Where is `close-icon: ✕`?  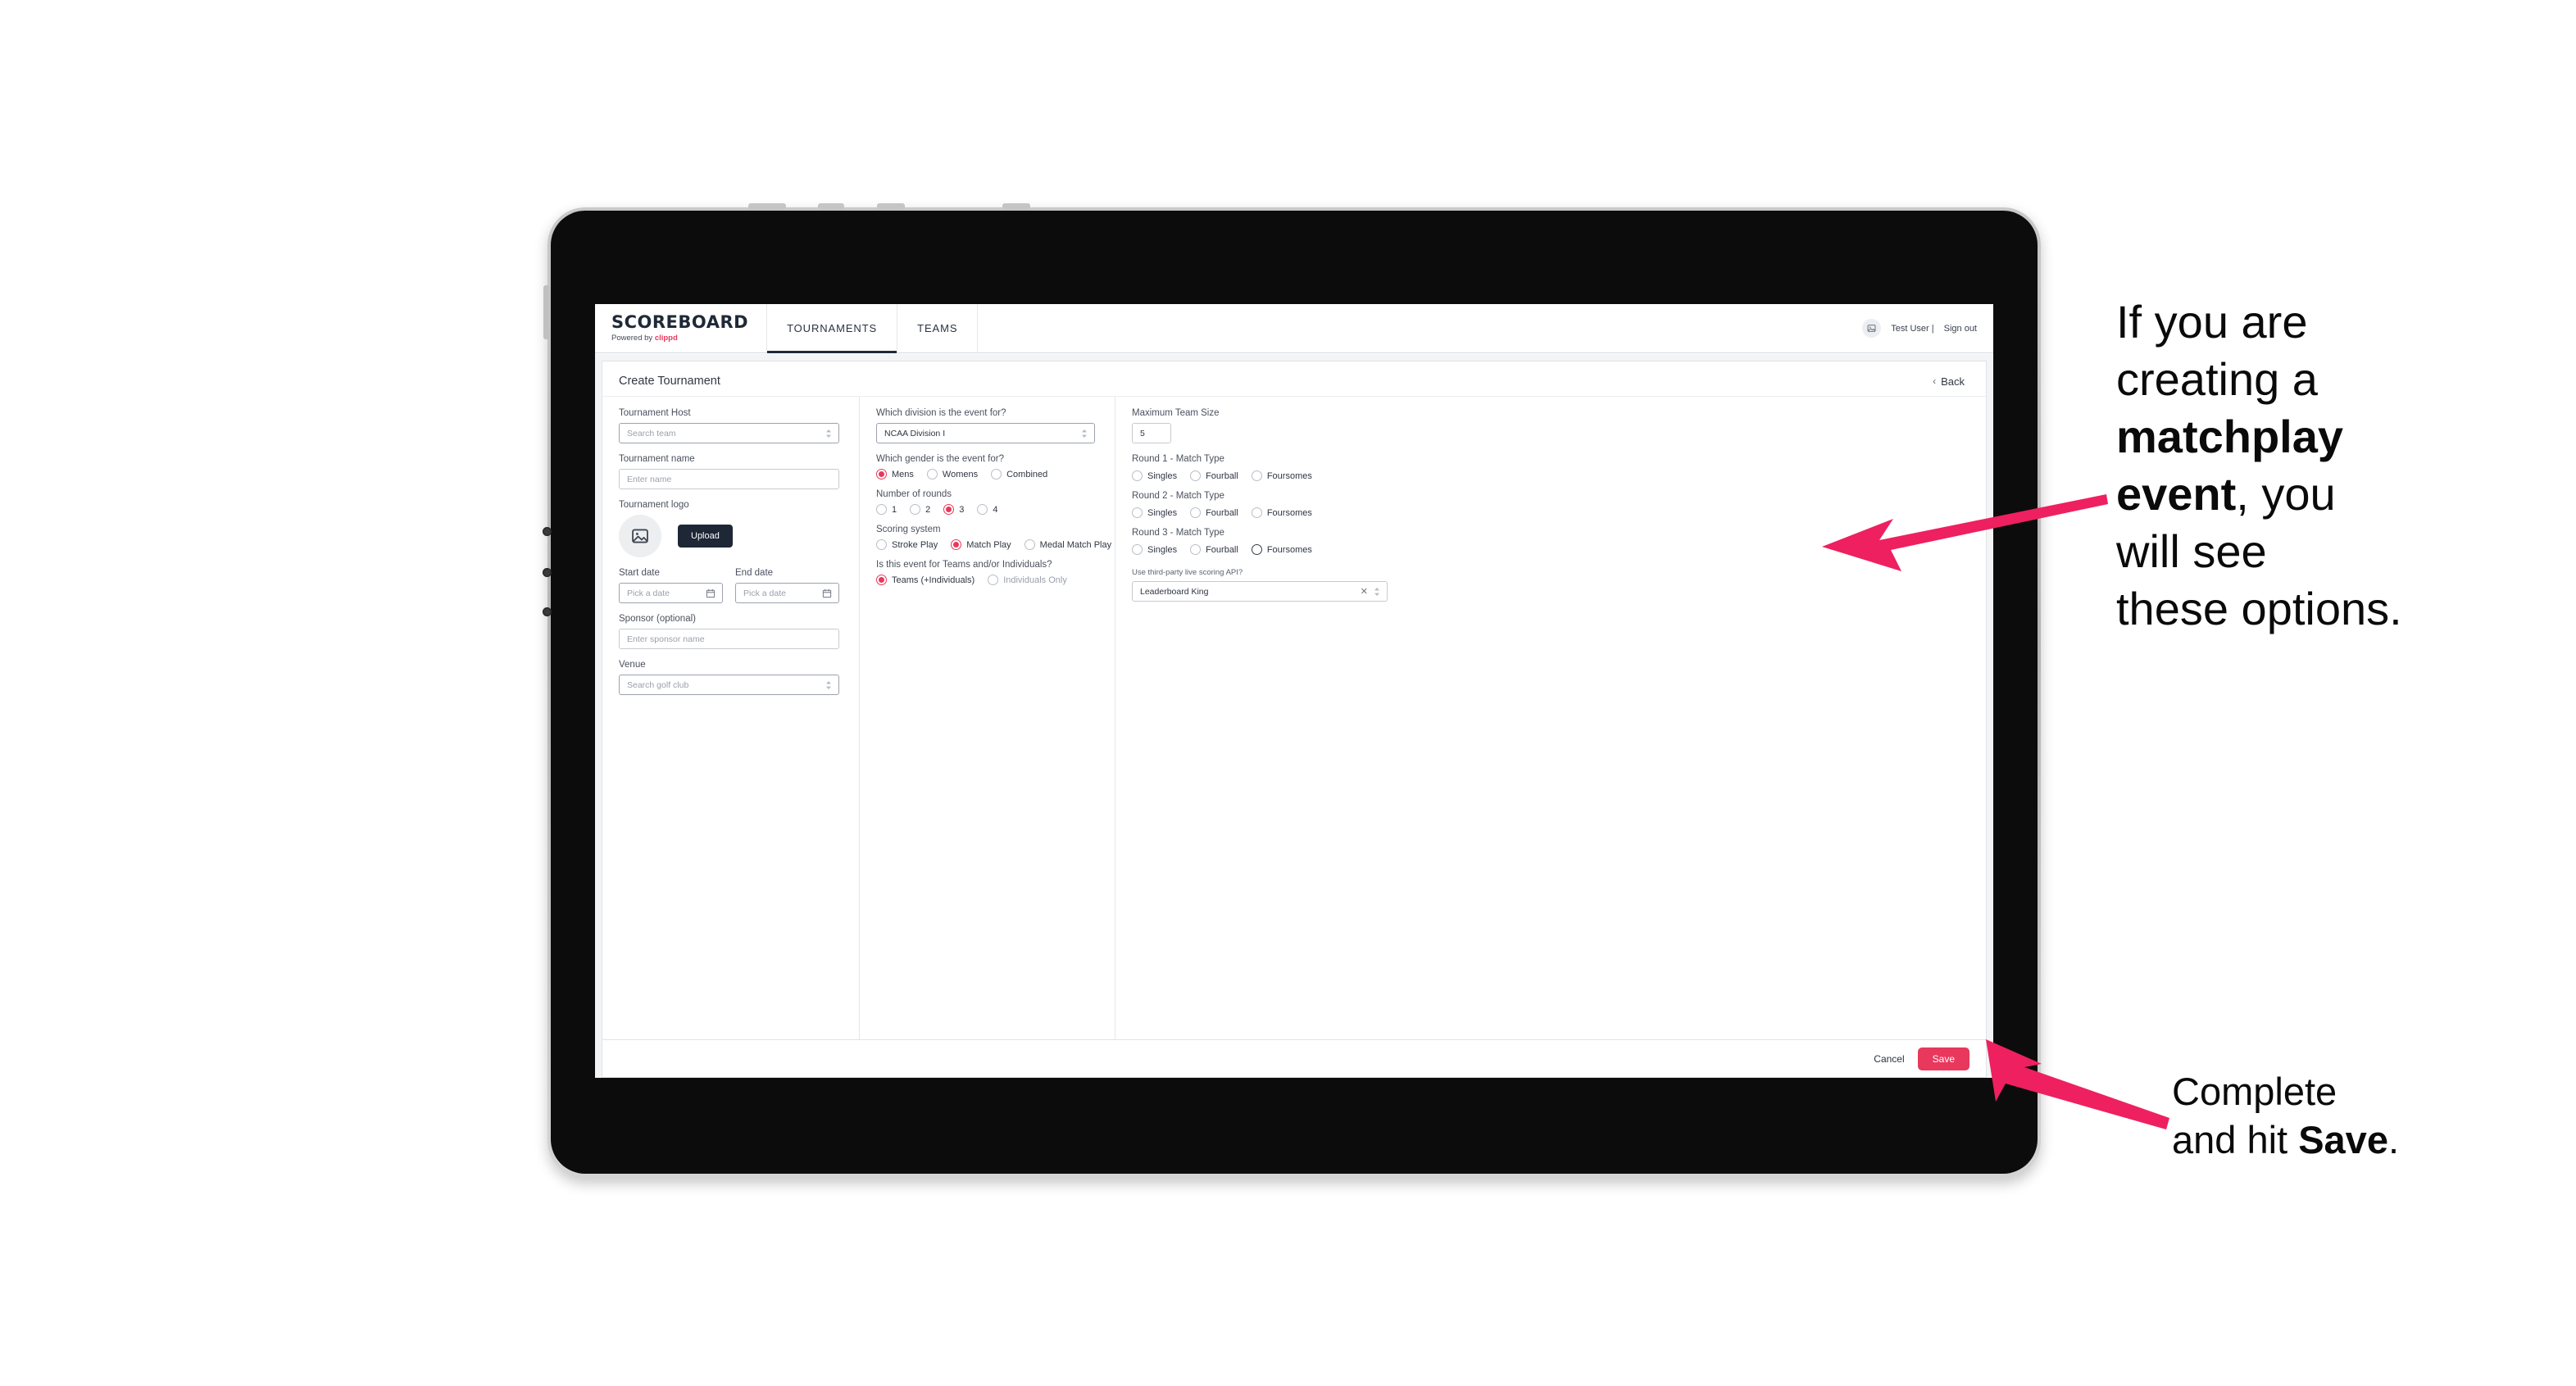 close-icon: ✕ is located at coordinates (1364, 591).